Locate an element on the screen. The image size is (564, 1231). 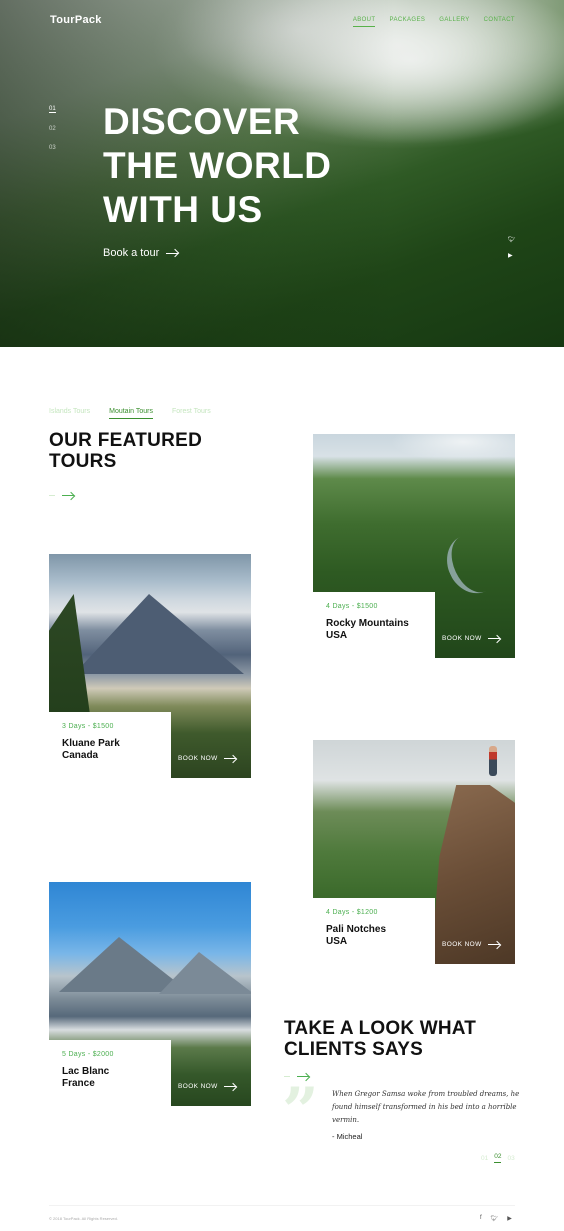
footer-social-links: f 🐦︎ ▶ is located at coordinates (496, 1218).